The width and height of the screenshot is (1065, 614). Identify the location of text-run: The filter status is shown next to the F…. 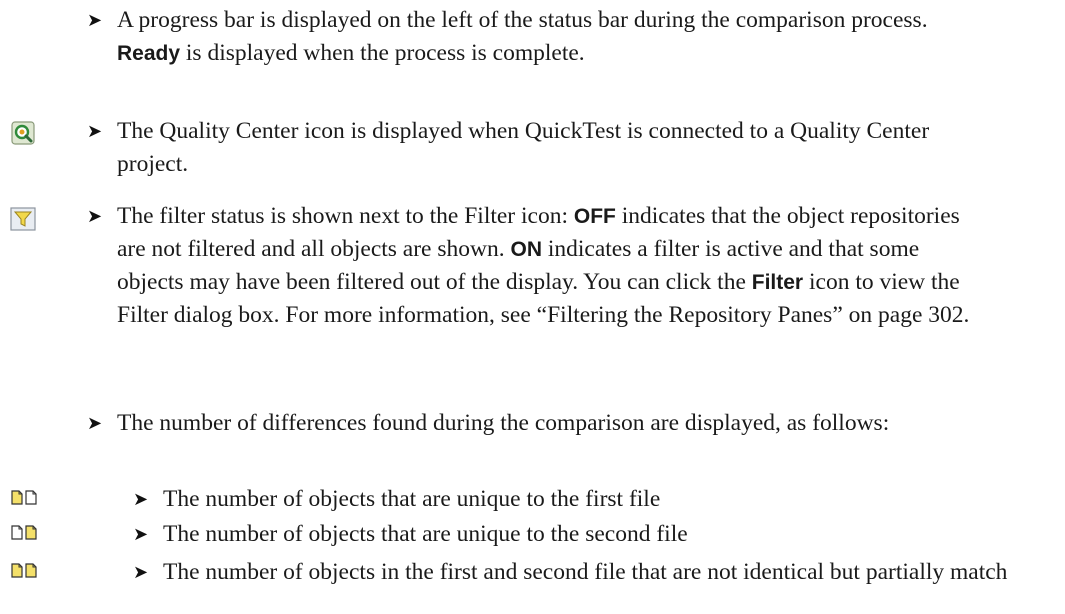
(345, 216).